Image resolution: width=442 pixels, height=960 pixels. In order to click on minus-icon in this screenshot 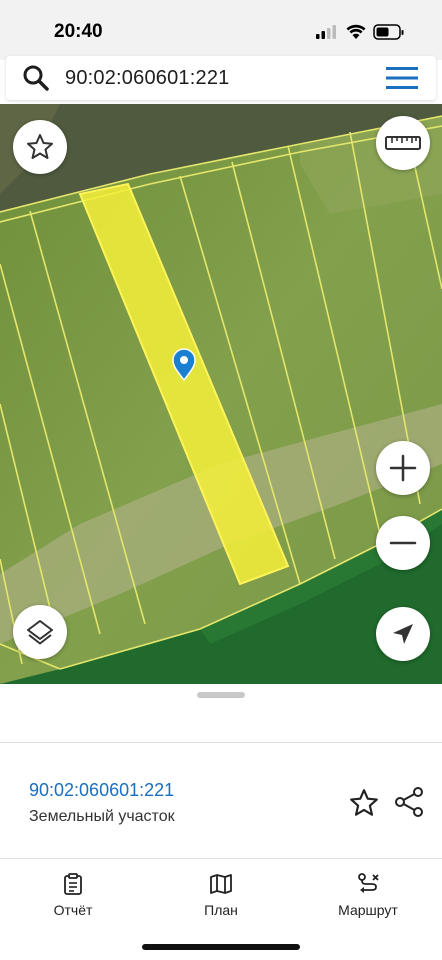, I will do `click(403, 543)`.